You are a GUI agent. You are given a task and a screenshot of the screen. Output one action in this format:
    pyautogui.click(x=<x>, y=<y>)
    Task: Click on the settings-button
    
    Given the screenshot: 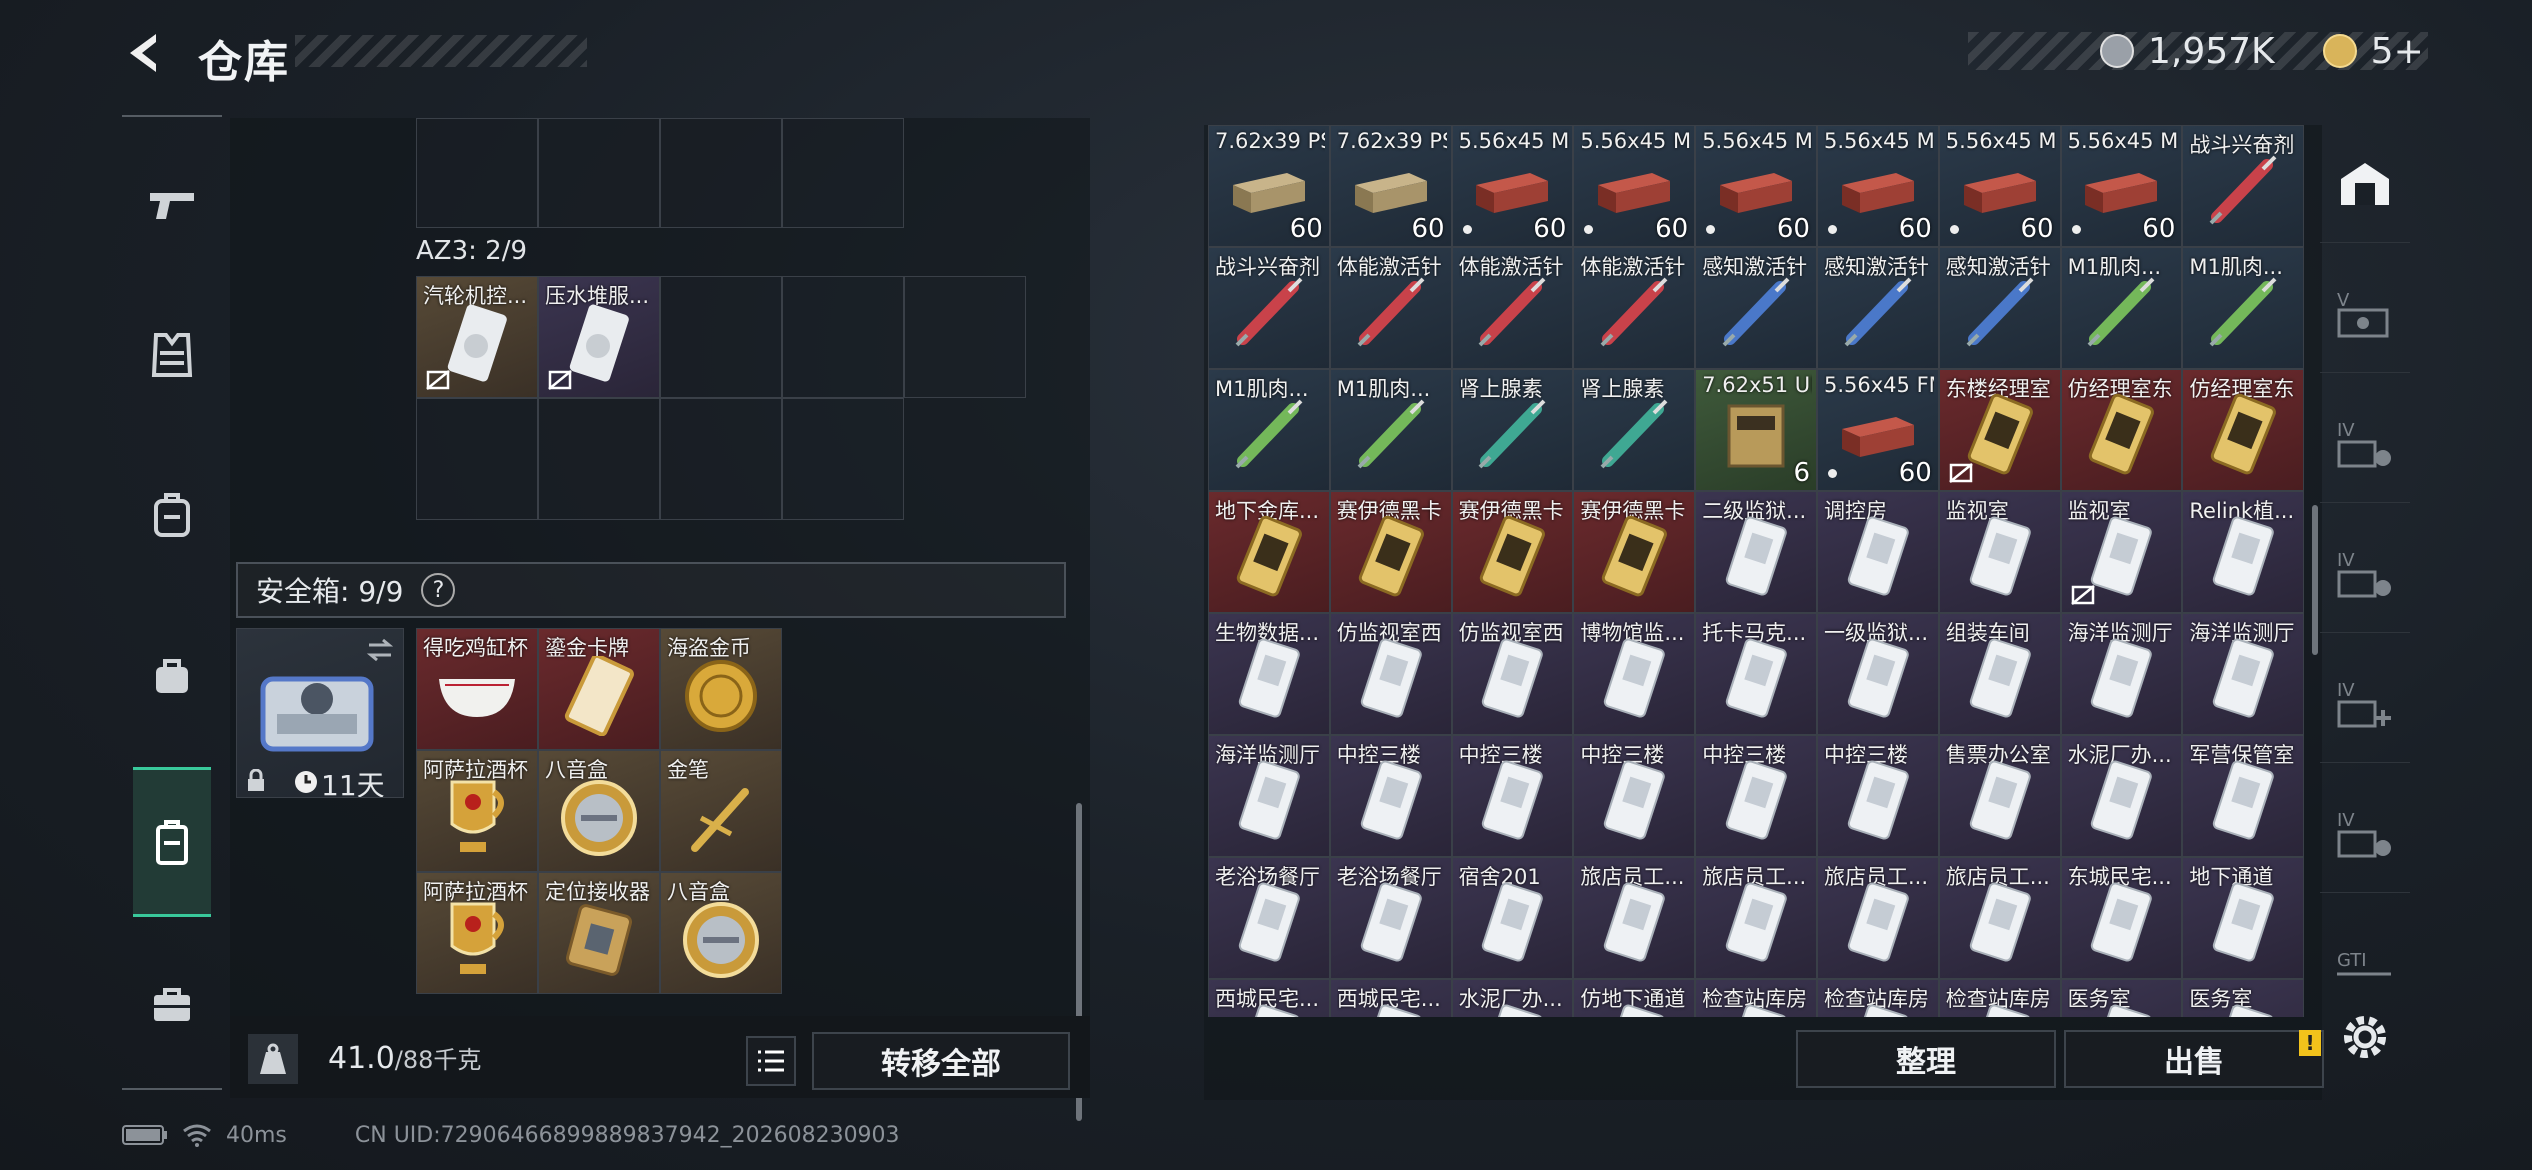 What is the action you would take?
    pyautogui.click(x=2365, y=1037)
    